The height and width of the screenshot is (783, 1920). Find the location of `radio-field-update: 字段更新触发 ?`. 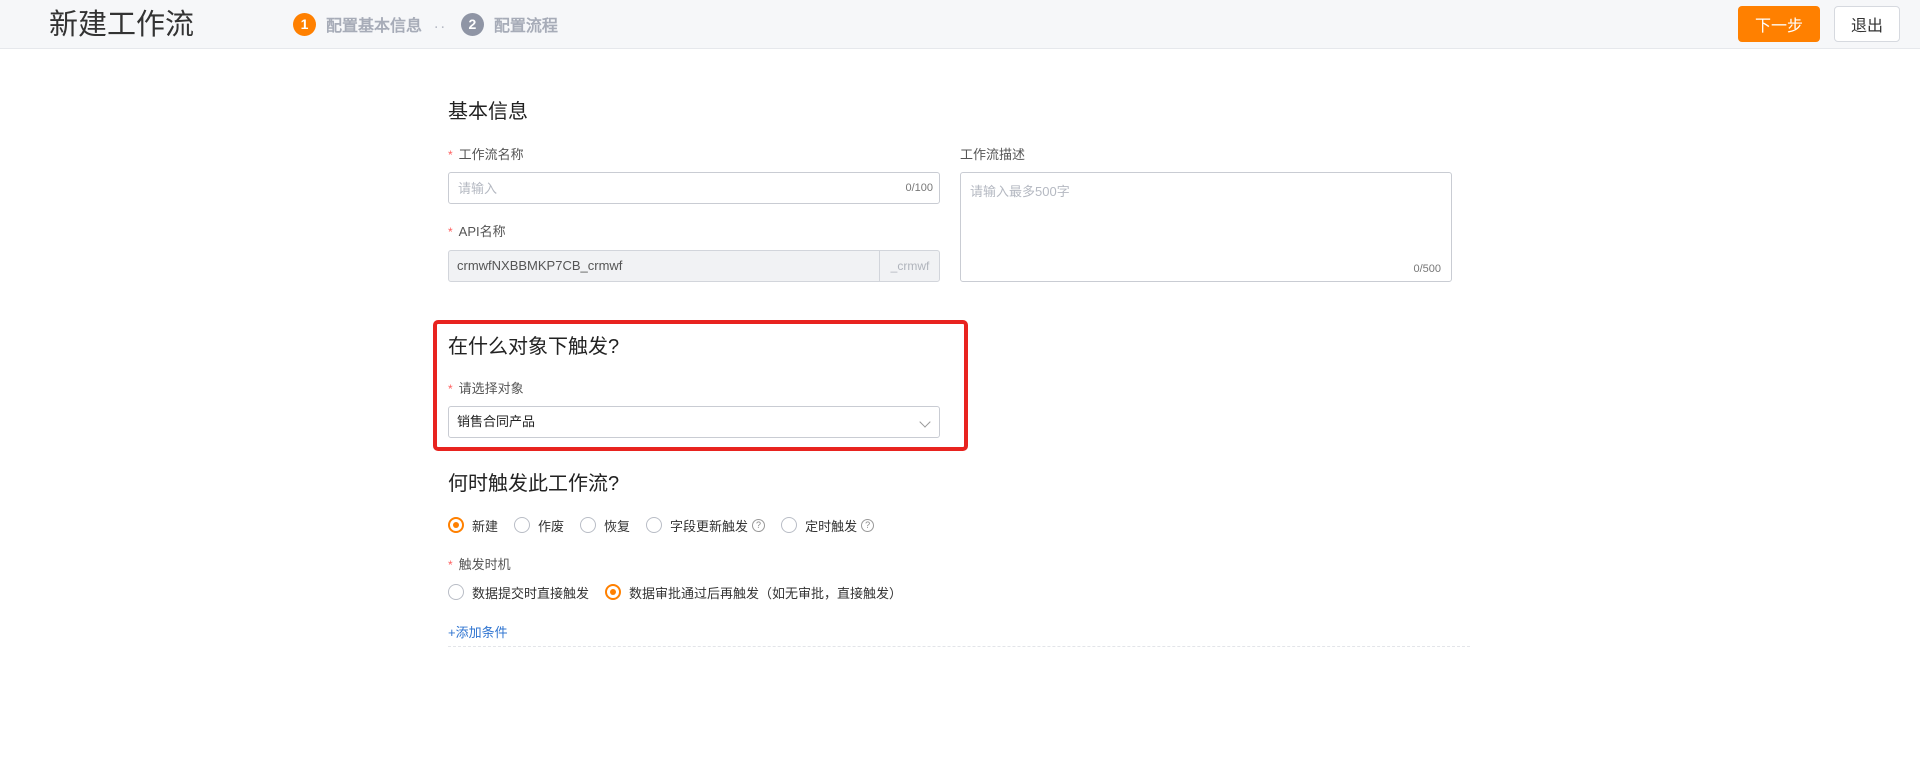

radio-field-update: 字段更新触发 ? is located at coordinates (706, 525).